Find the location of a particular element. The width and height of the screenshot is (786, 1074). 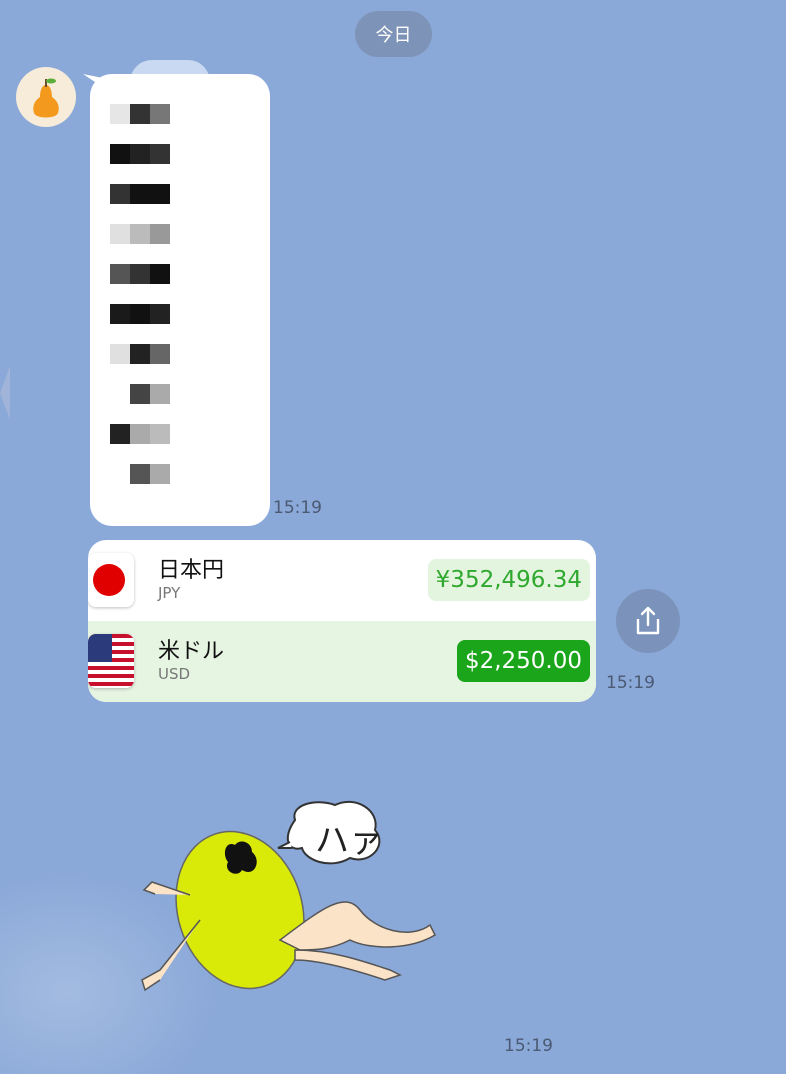

currency-amount-selected: $2,250.00 is located at coordinates (523, 661).